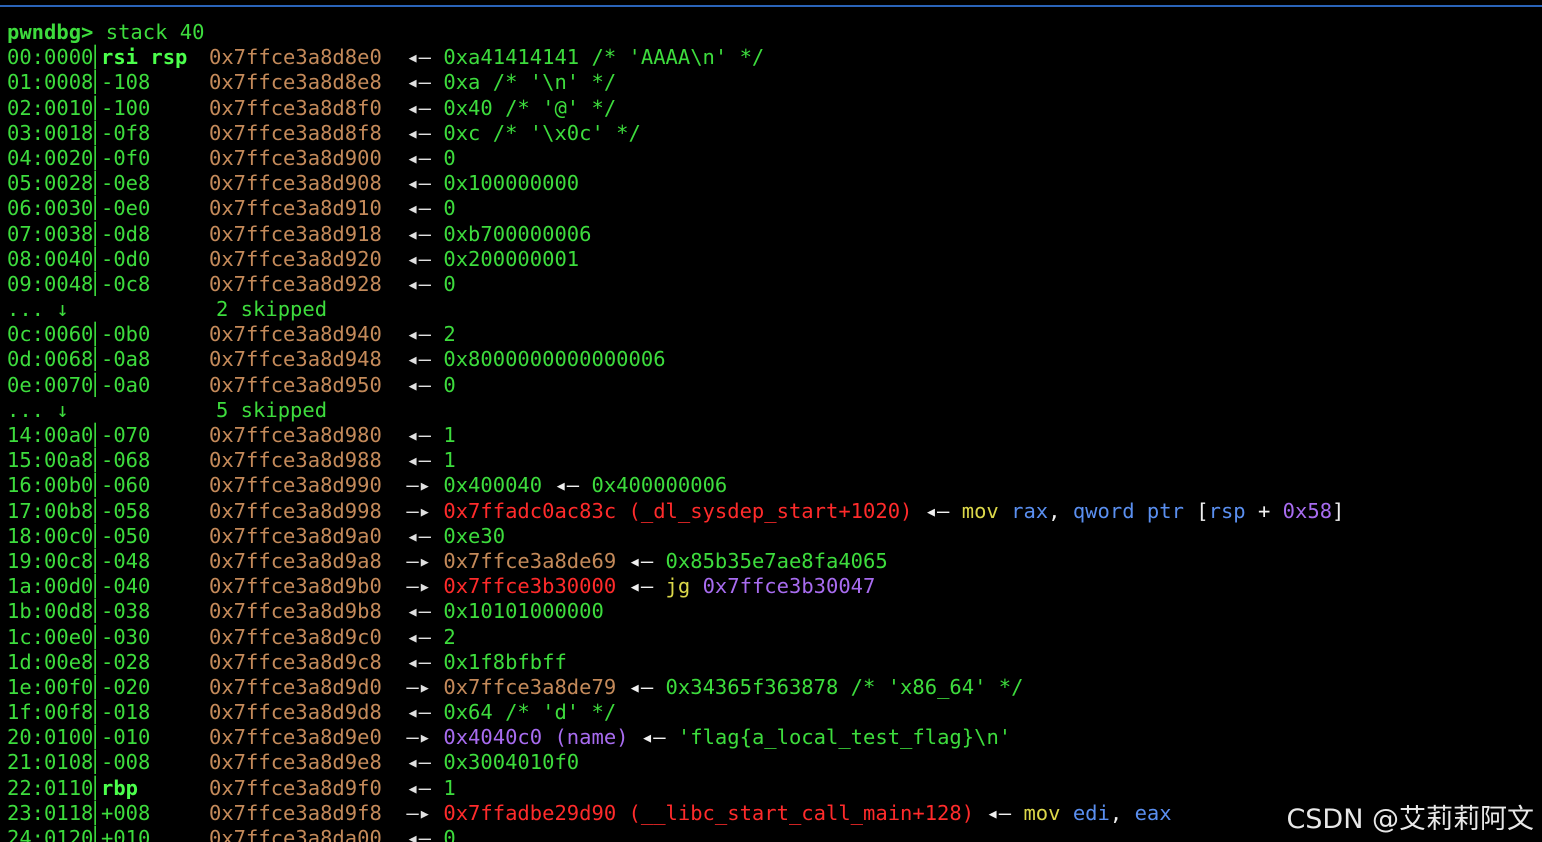 The image size is (1542, 842). What do you see at coordinates (50, 762) in the screenshot?
I see `stack-index: 21:0108` at bounding box center [50, 762].